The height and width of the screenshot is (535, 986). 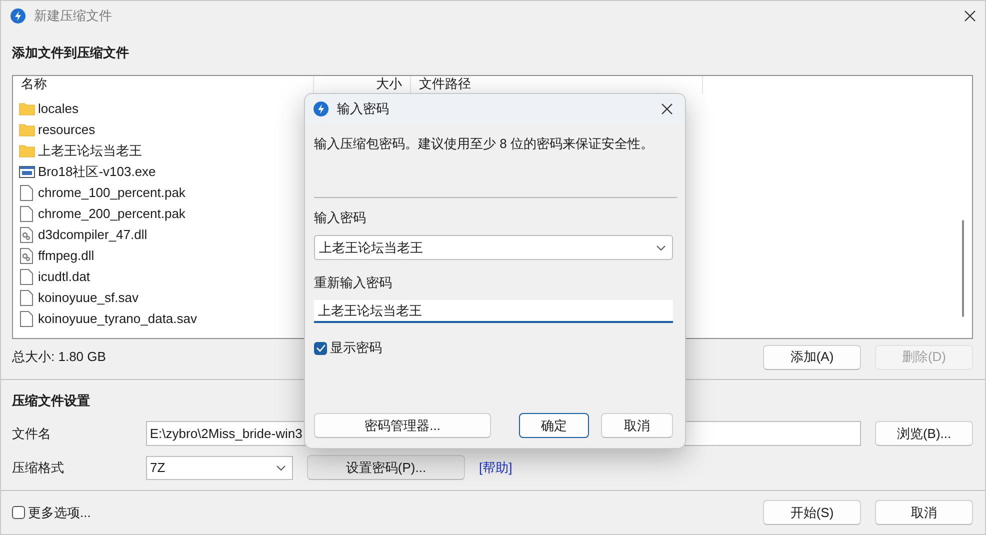 I want to click on field-label: 输入密码, so click(x=340, y=218).